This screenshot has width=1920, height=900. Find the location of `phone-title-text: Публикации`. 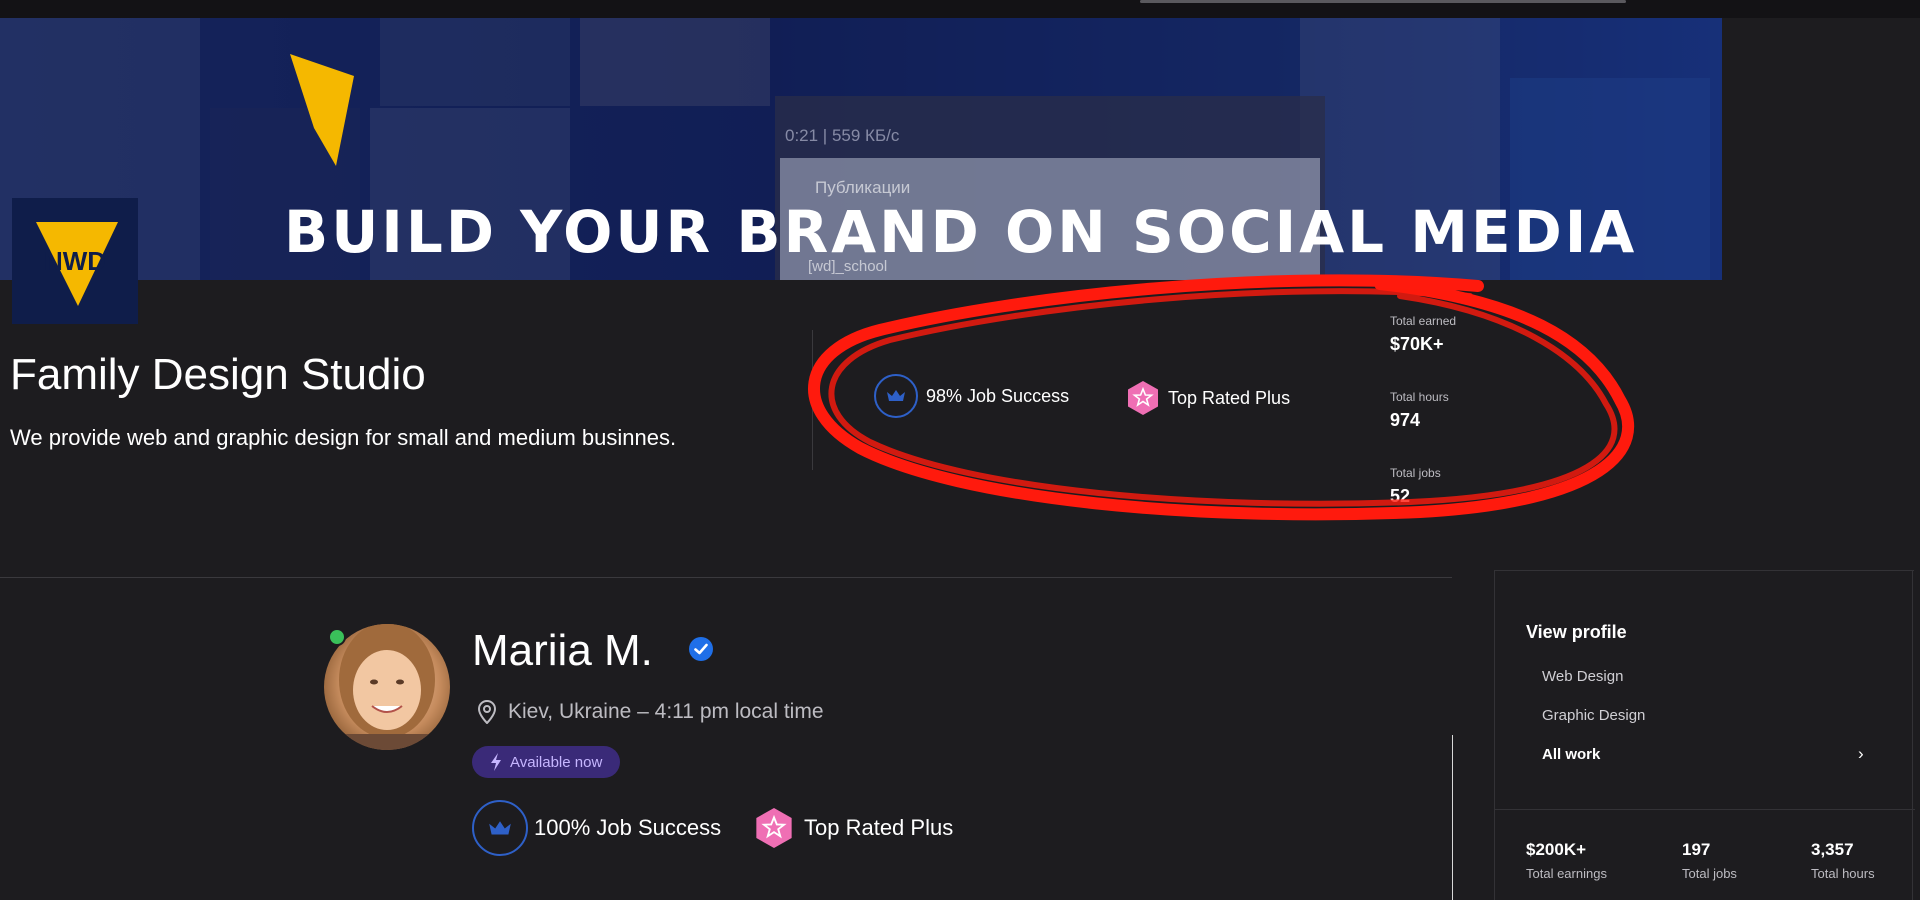

phone-title-text: Публикации is located at coordinates (863, 187).